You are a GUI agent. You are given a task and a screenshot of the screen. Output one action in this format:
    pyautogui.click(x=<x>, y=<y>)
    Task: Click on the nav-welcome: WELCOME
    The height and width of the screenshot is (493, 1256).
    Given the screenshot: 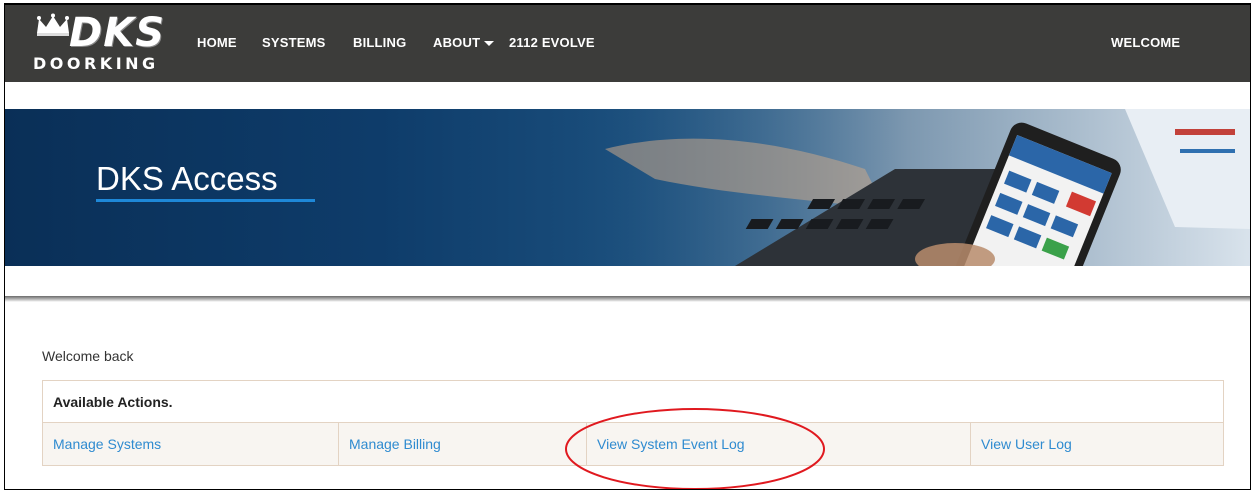 What is the action you would take?
    pyautogui.click(x=1145, y=43)
    